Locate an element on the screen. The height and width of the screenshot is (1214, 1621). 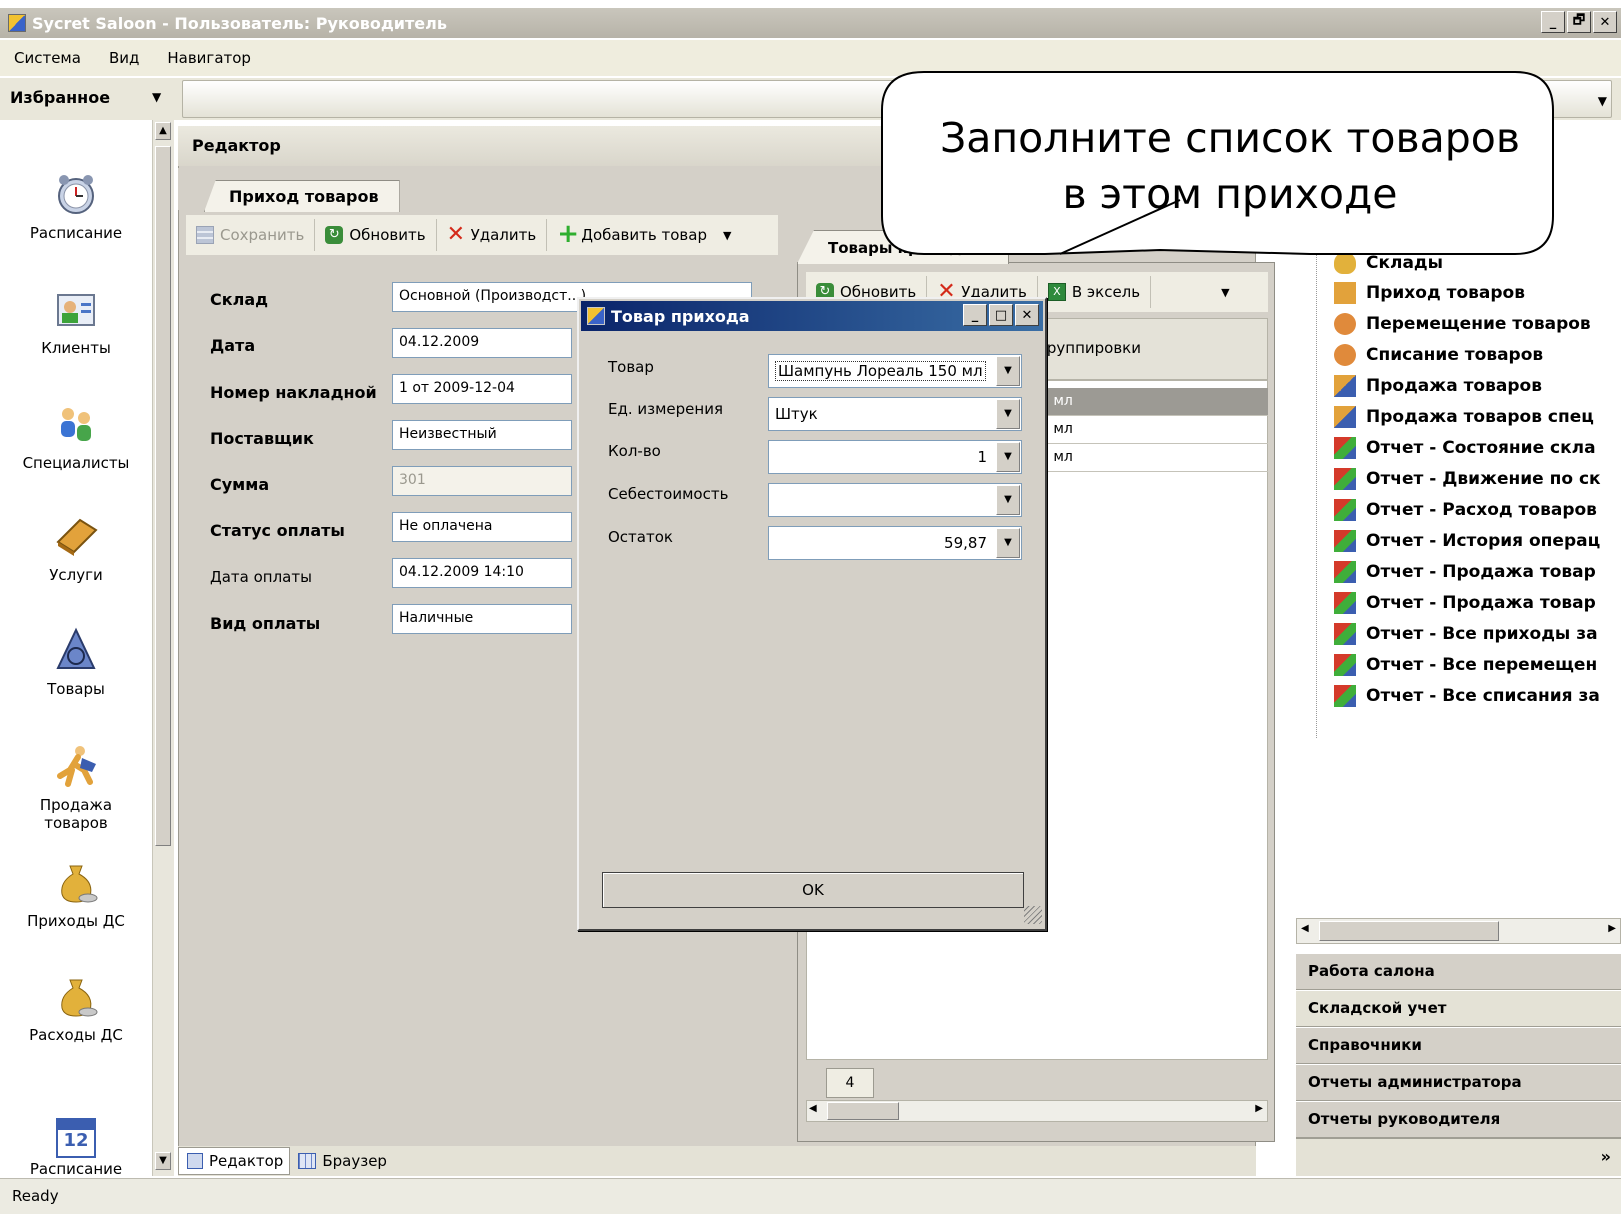
tree-item-goods-writeoff: Списание товаров is located at coordinates (1438, 355).